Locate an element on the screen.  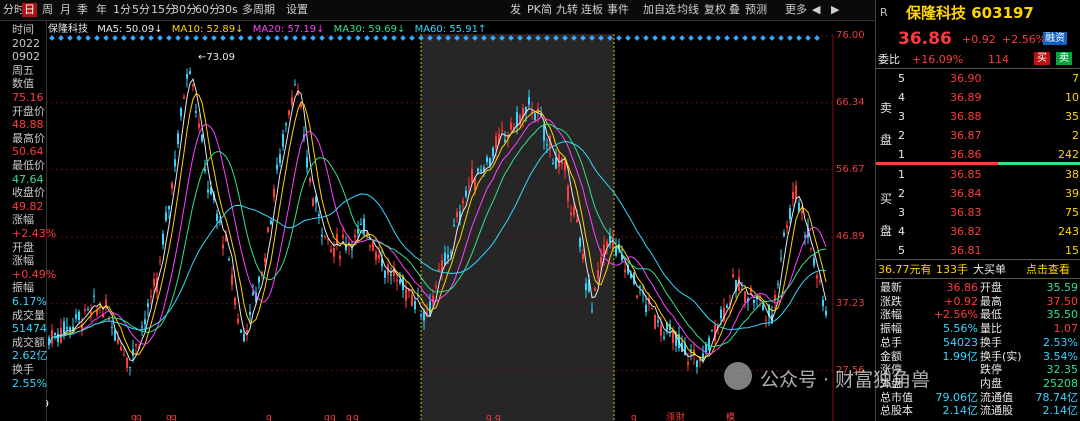
period-tab: 年 is located at coordinates (101, 10).